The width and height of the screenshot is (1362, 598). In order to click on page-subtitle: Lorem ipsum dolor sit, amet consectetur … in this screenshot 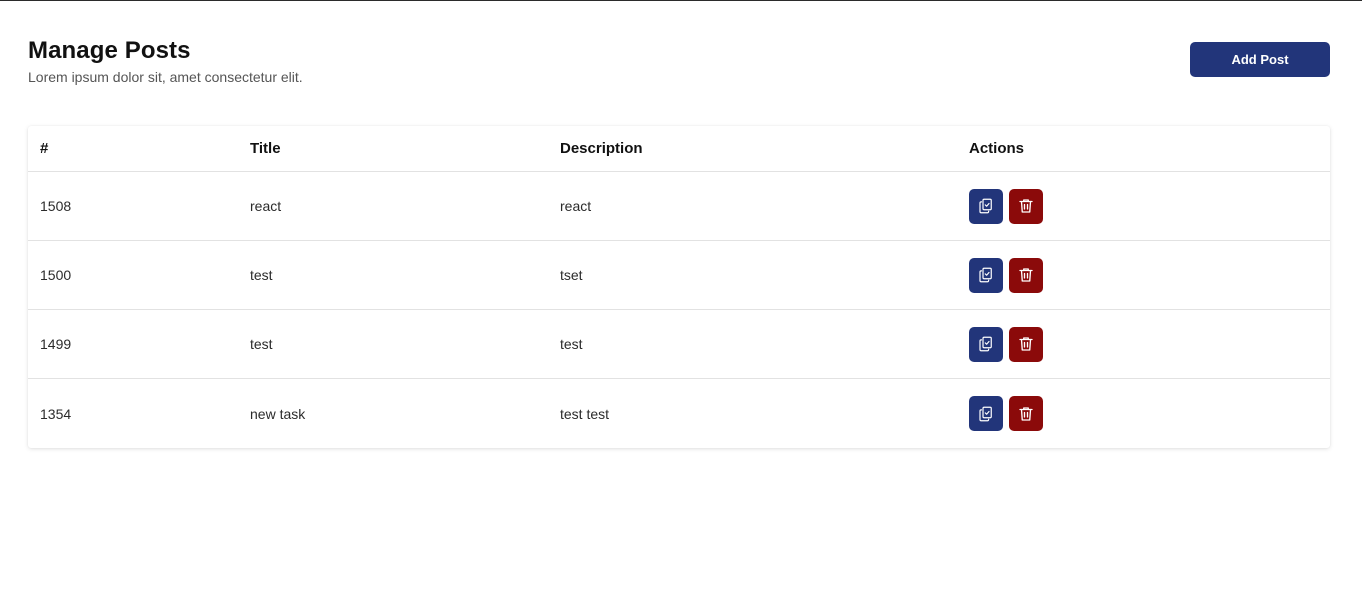, I will do `click(165, 77)`.